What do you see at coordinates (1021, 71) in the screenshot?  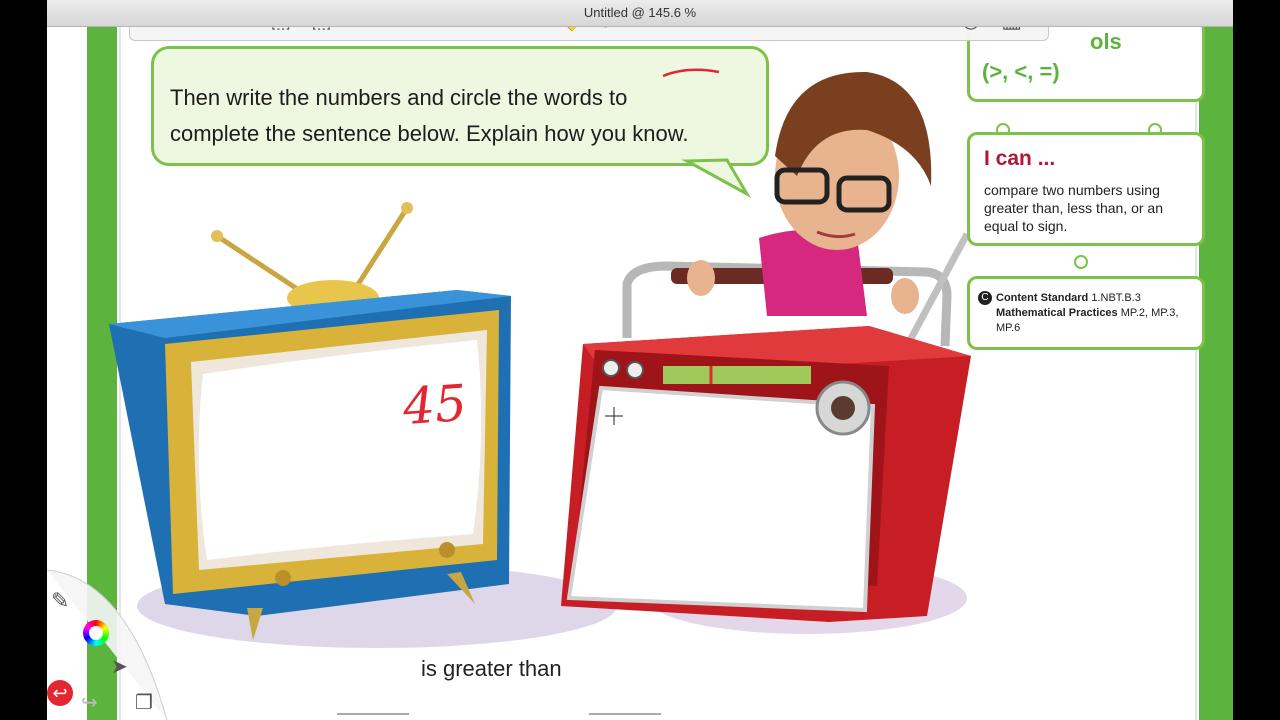 I see `symbols-list: (>, <, =)` at bounding box center [1021, 71].